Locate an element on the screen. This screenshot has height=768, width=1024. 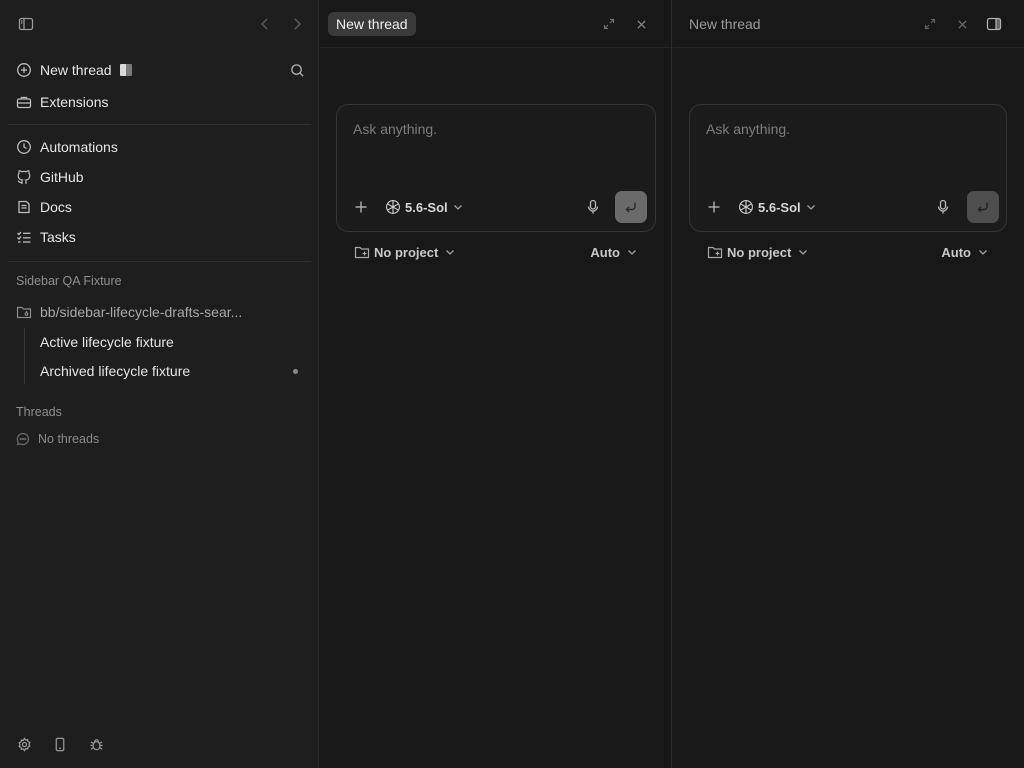
plus-circle-icon is located at coordinates (24, 70).